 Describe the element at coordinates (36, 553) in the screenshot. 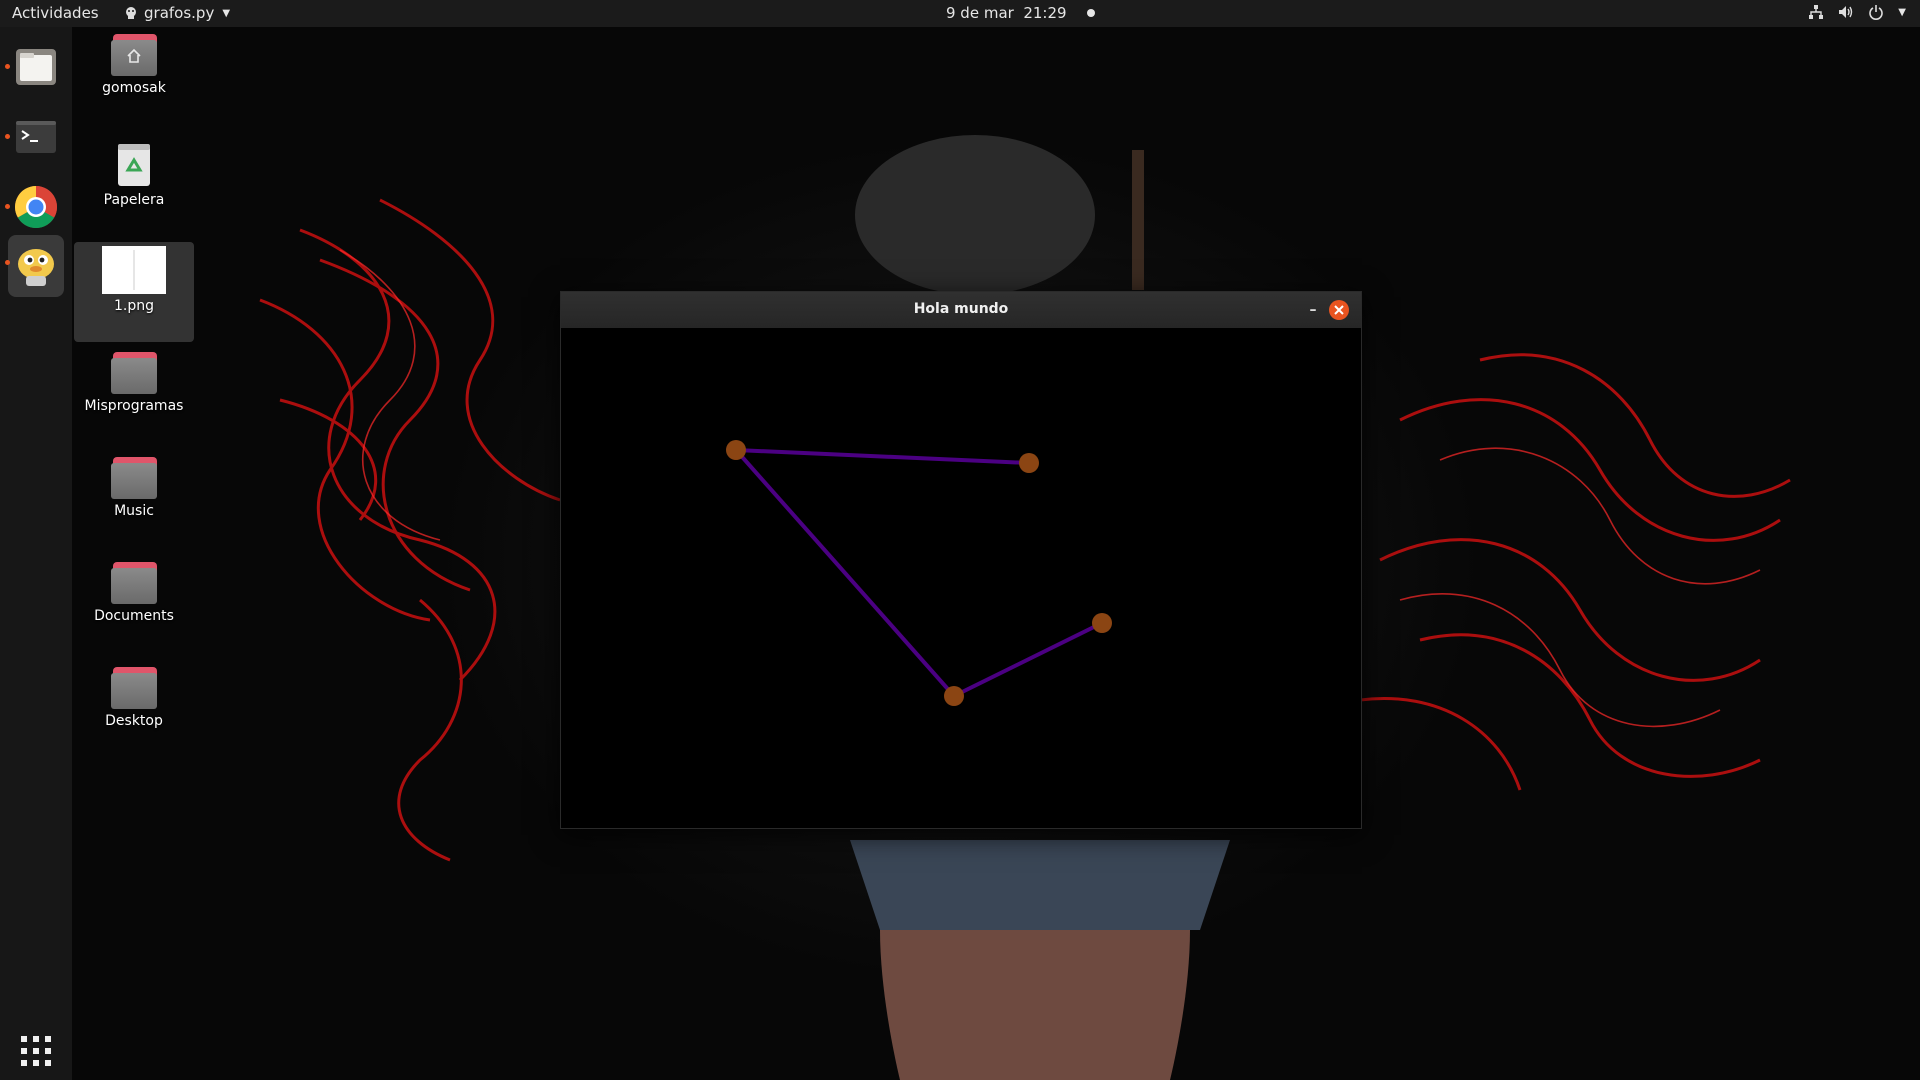

I see `dock` at that location.